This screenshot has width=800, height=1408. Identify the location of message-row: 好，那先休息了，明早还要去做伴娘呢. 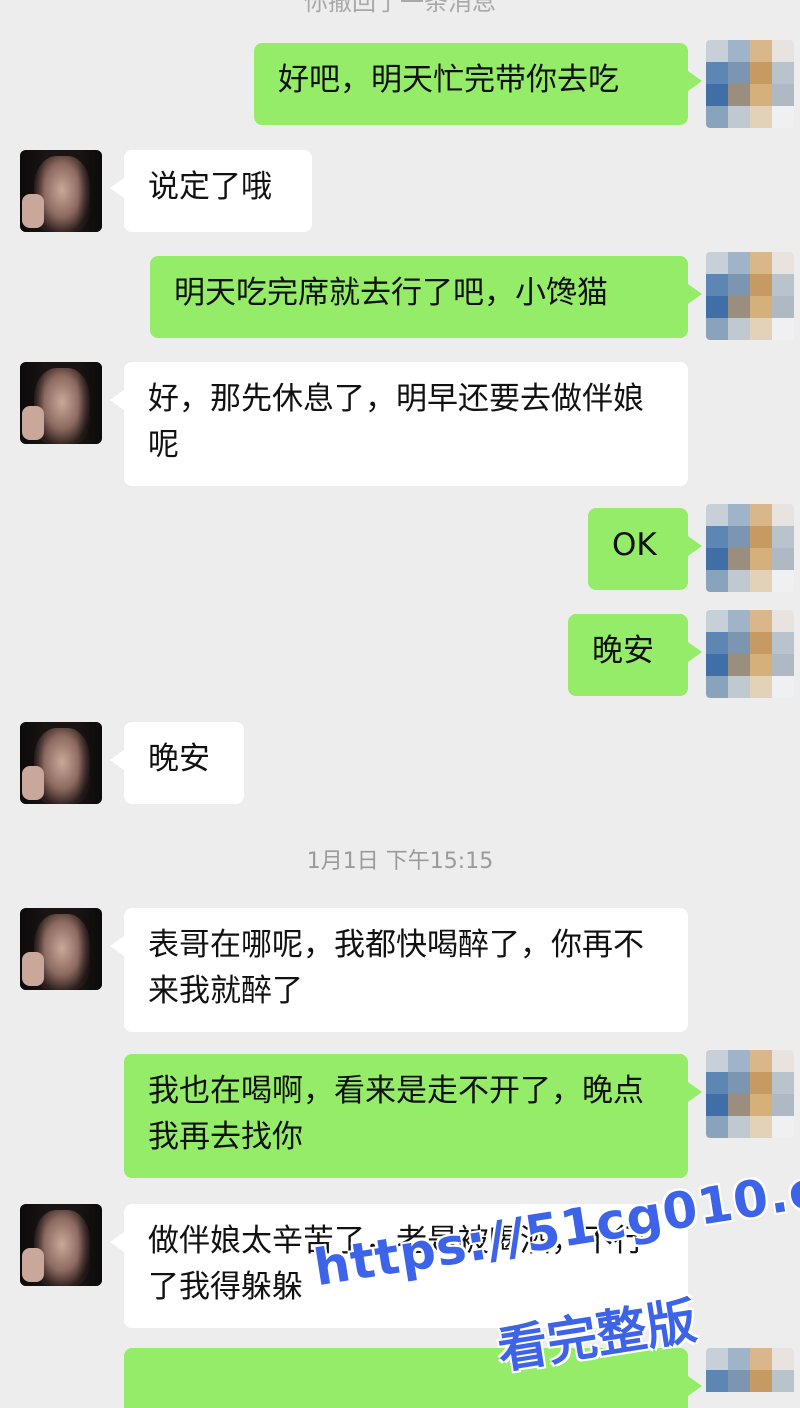
(400, 424).